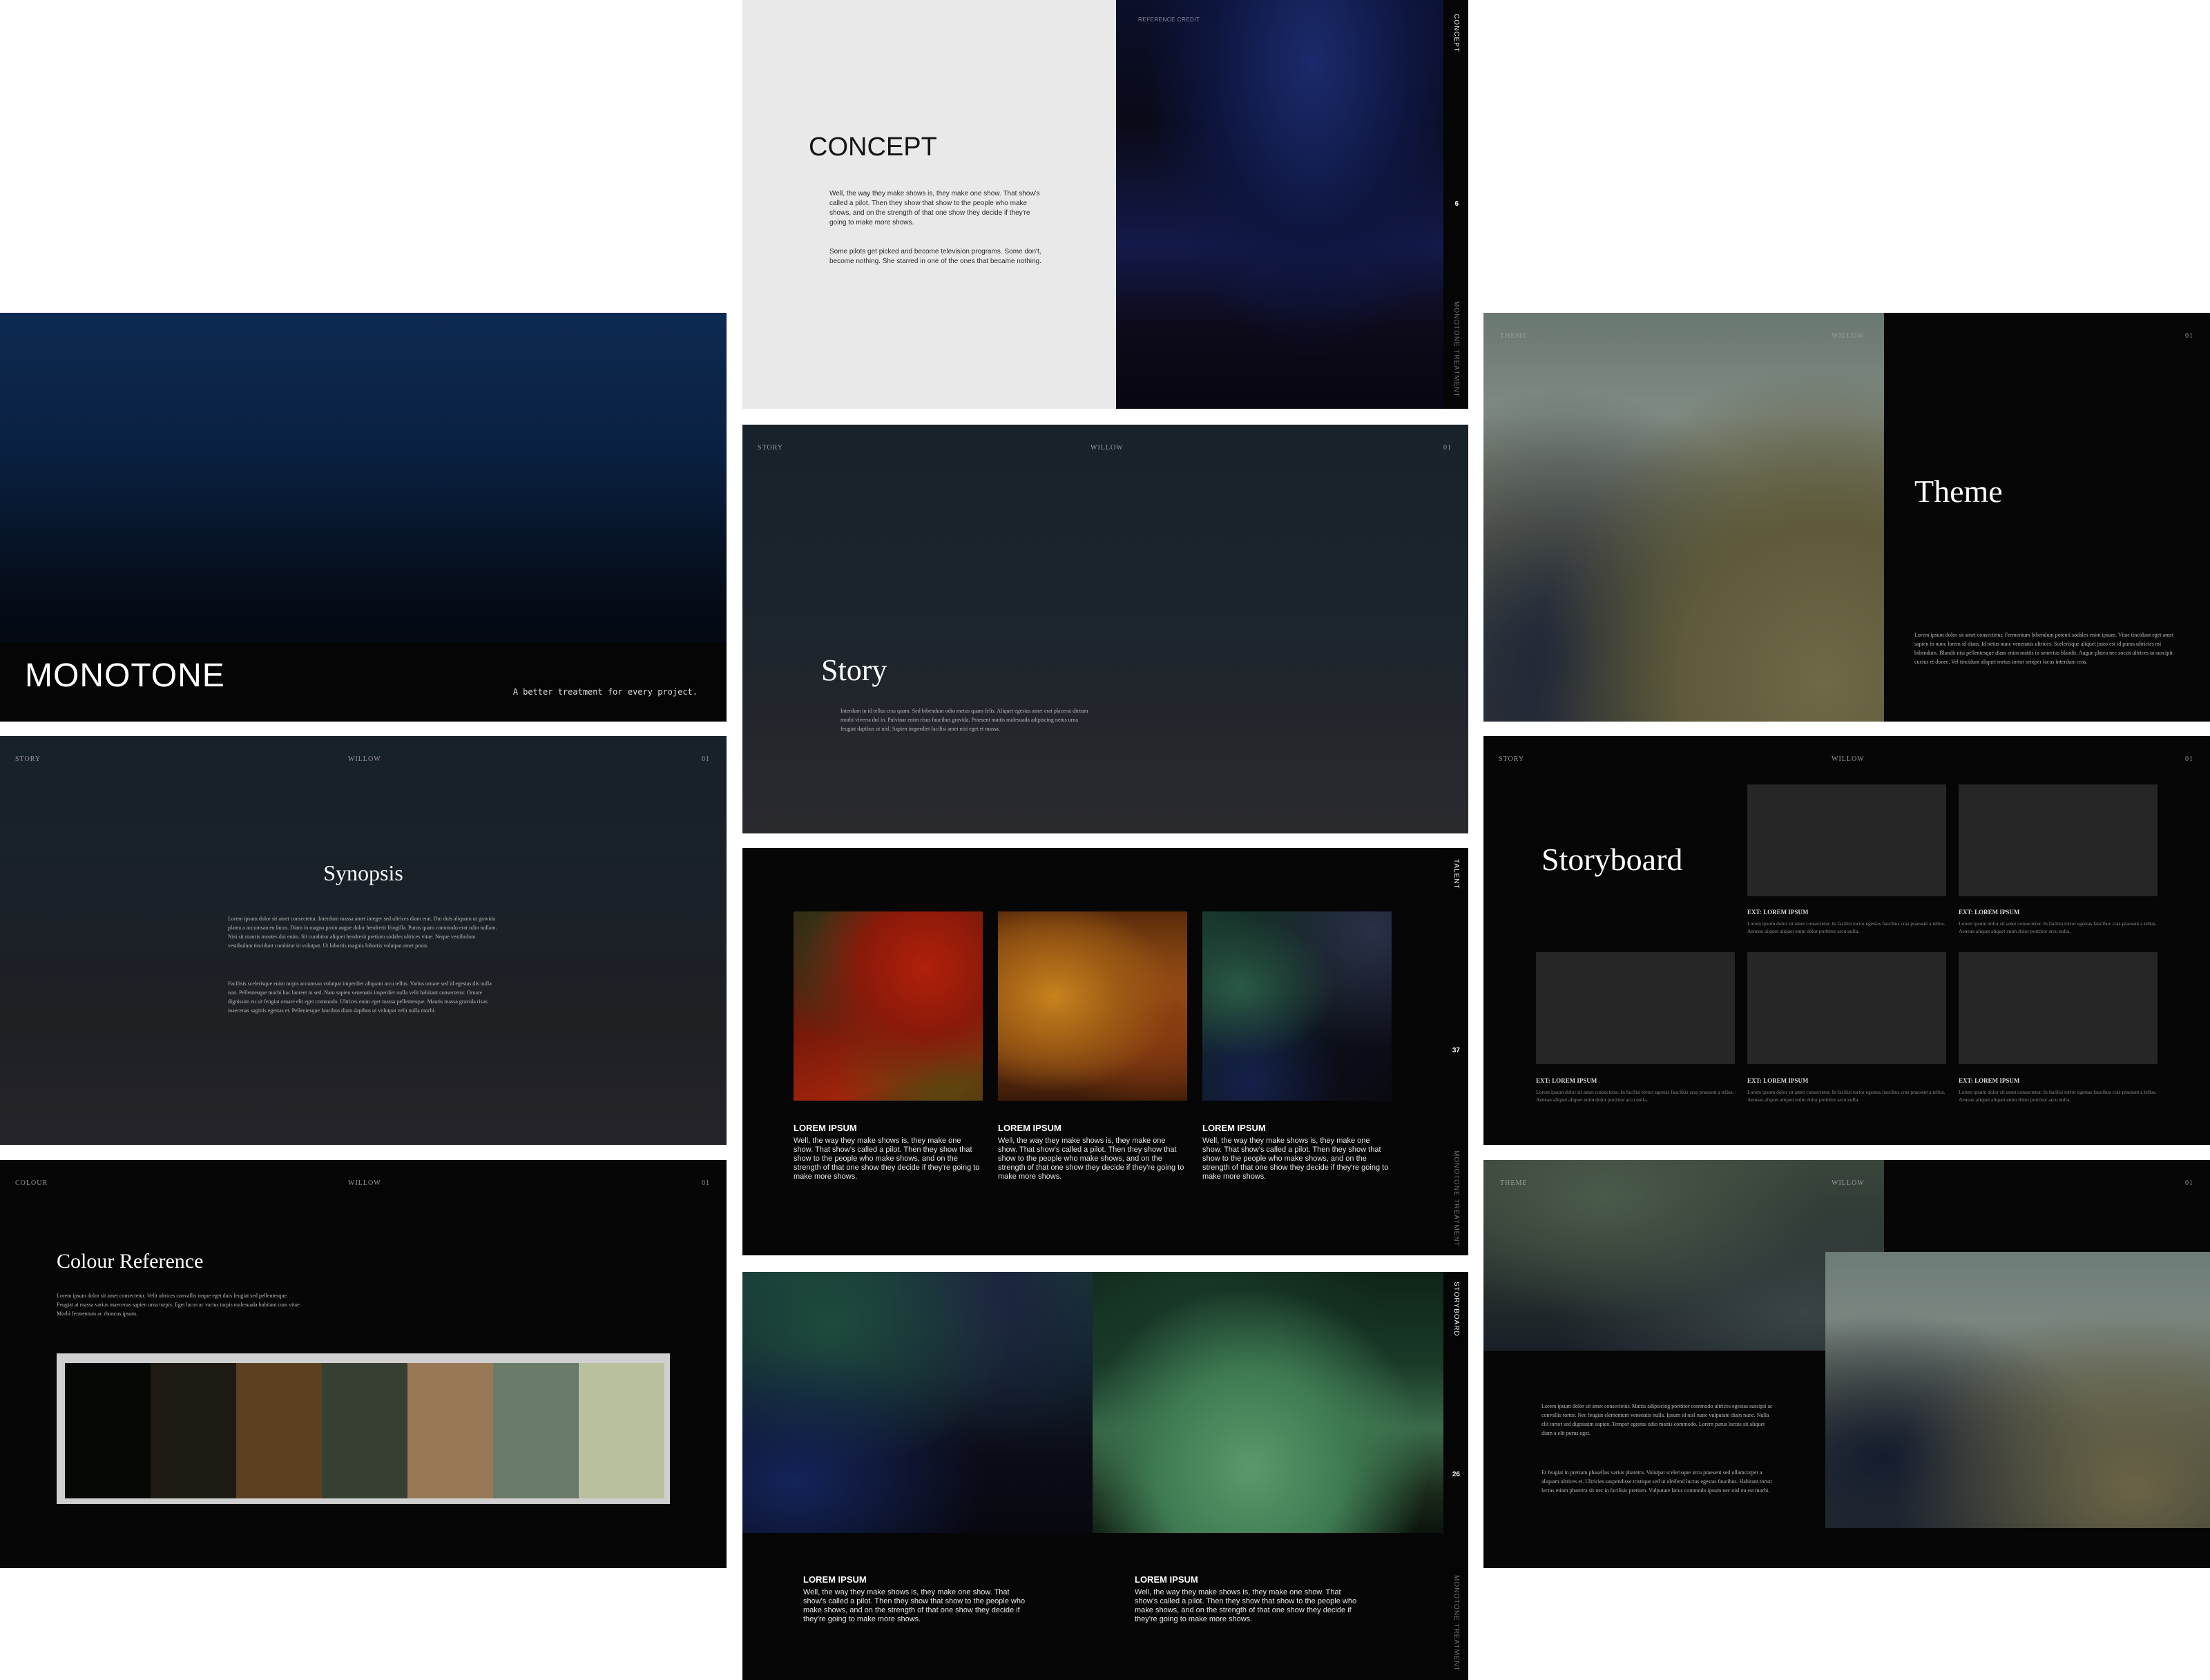 The height and width of the screenshot is (1680, 2210). I want to click on synopsis-title: Synopsis, so click(363, 872).